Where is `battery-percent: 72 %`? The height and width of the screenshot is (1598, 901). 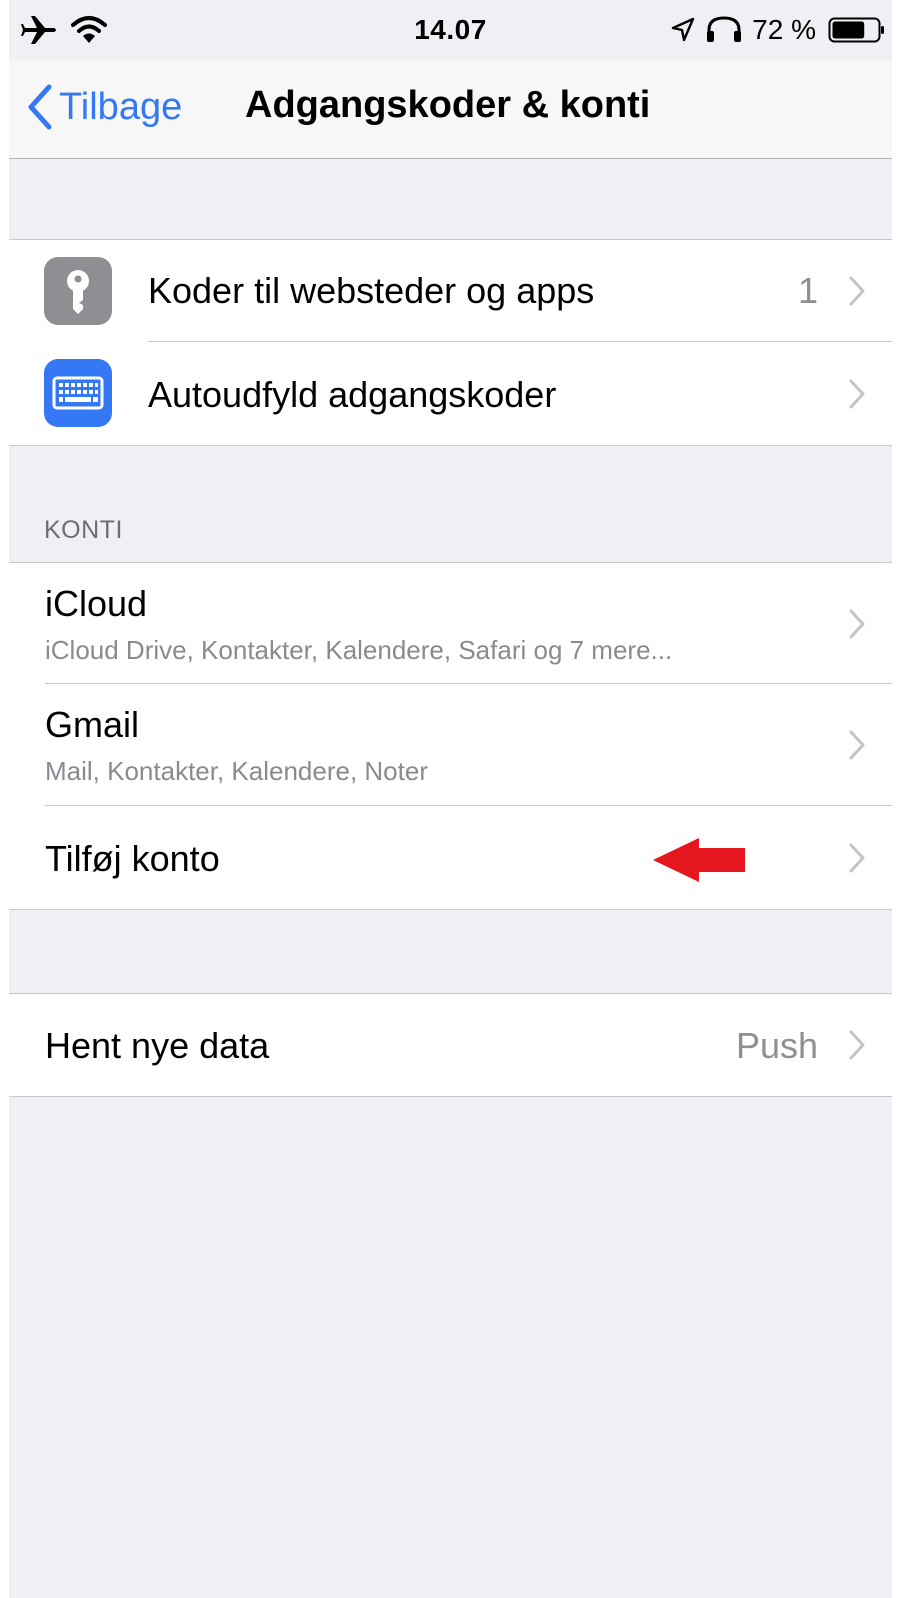 battery-percent: 72 % is located at coordinates (784, 29).